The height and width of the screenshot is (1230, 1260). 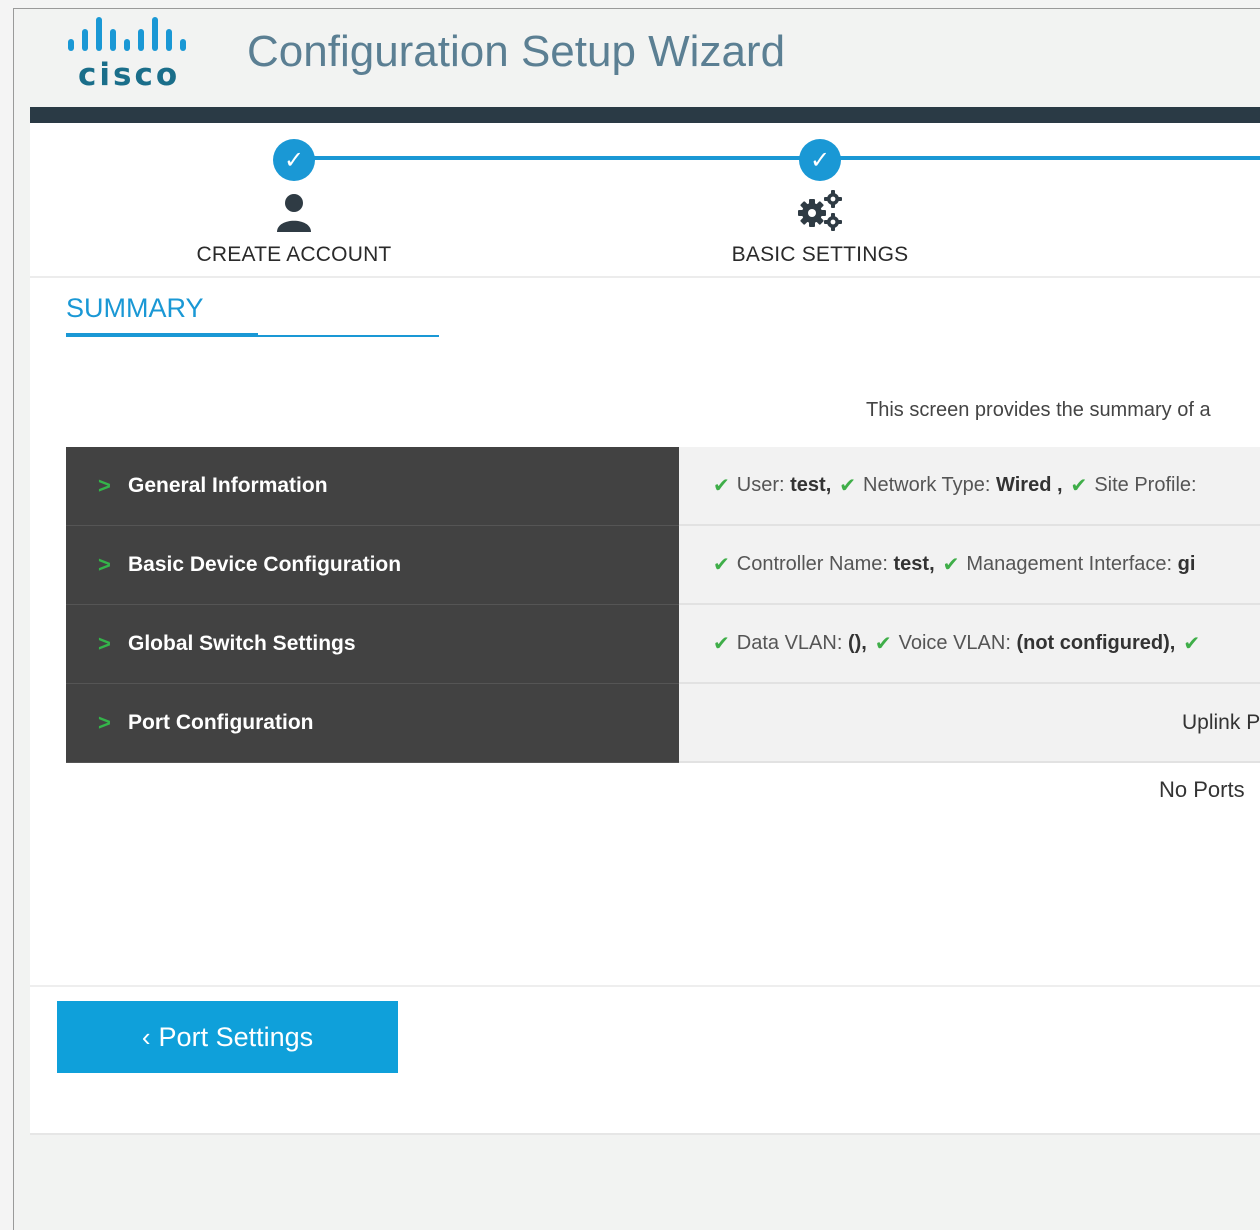 I want to click on value-text: Wired ,, so click(x=1029, y=485).